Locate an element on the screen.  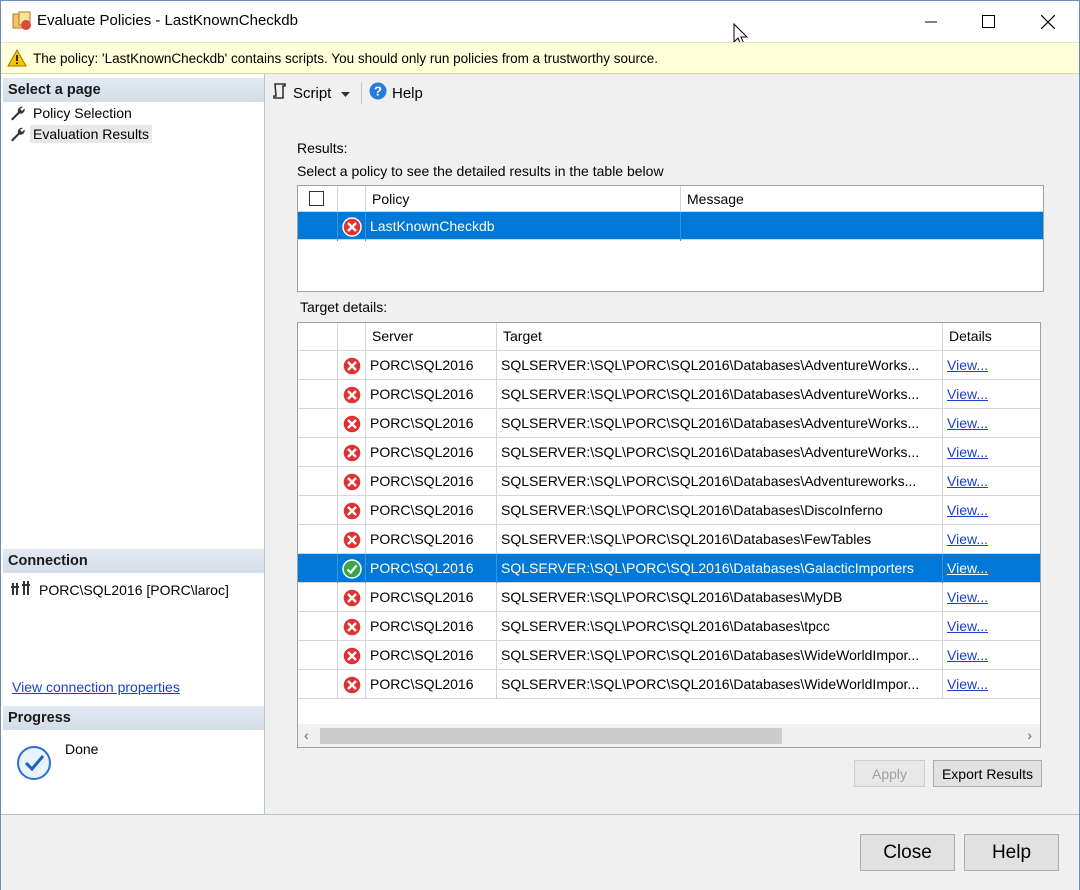
toolbar-separator is located at coordinates (361, 93).